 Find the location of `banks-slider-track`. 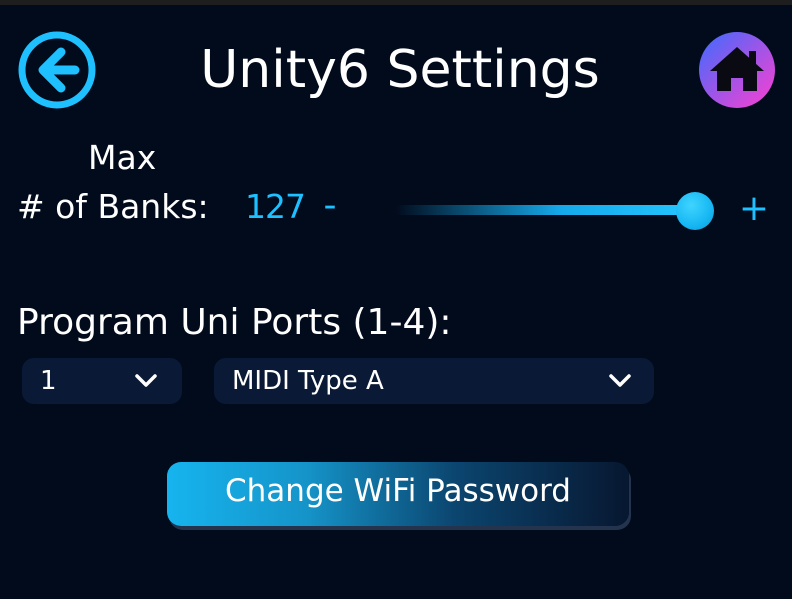

banks-slider-track is located at coordinates (545, 210).